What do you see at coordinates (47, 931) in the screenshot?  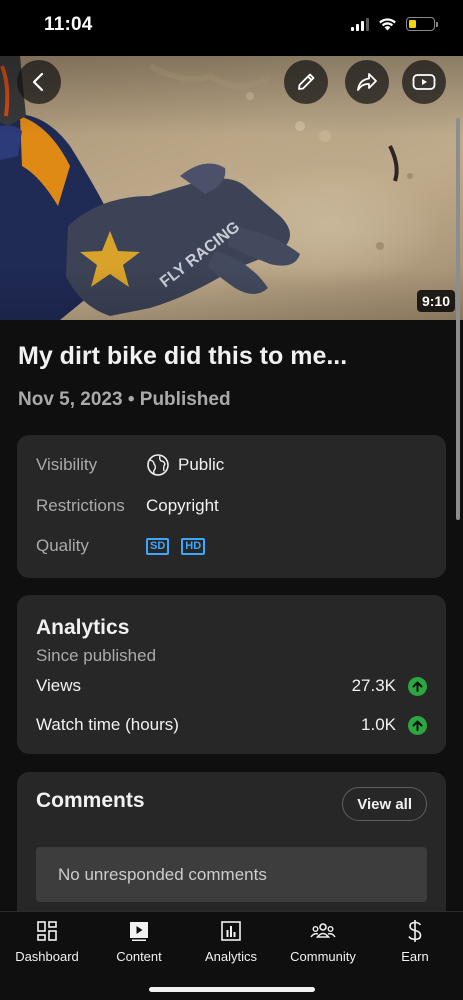 I see `dashboard-icon` at bounding box center [47, 931].